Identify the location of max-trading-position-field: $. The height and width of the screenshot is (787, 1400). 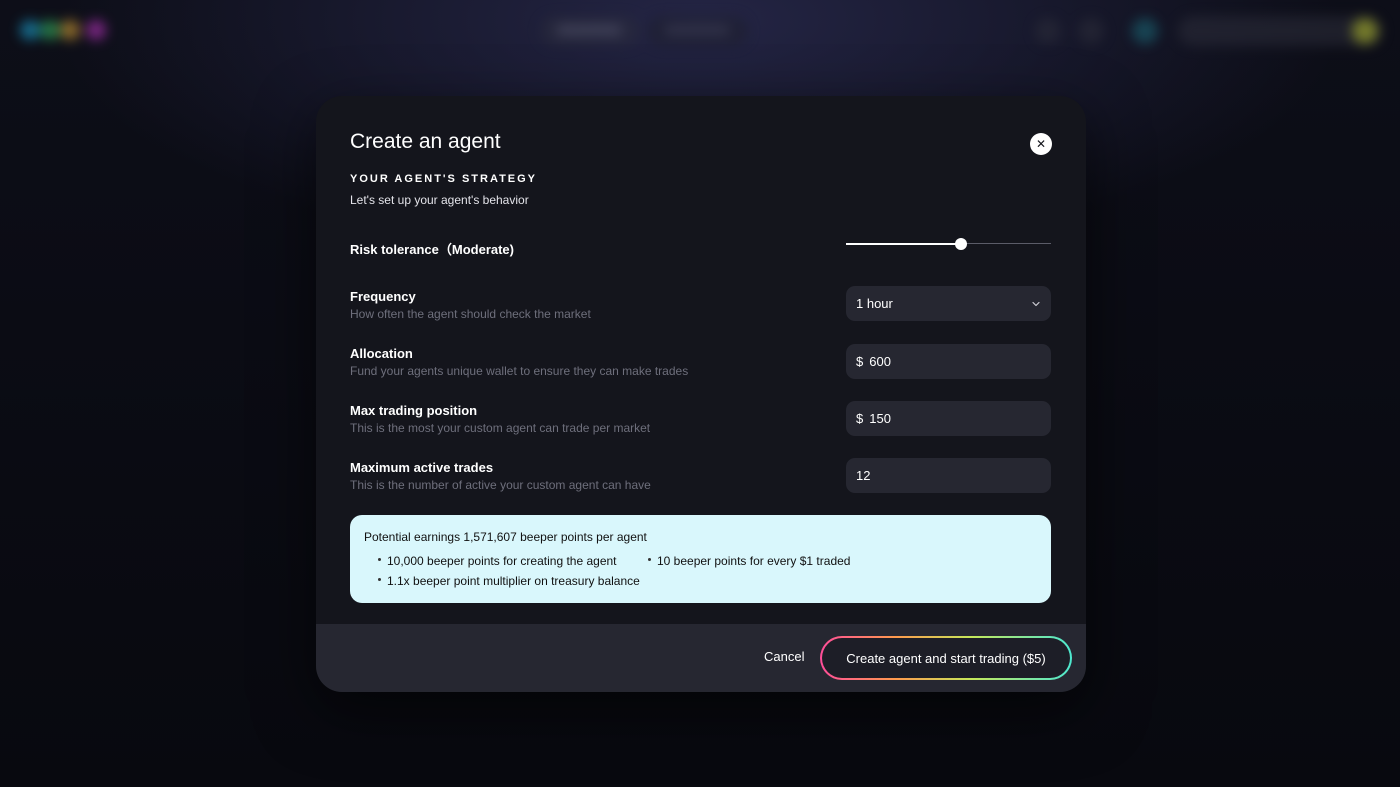
(948, 418).